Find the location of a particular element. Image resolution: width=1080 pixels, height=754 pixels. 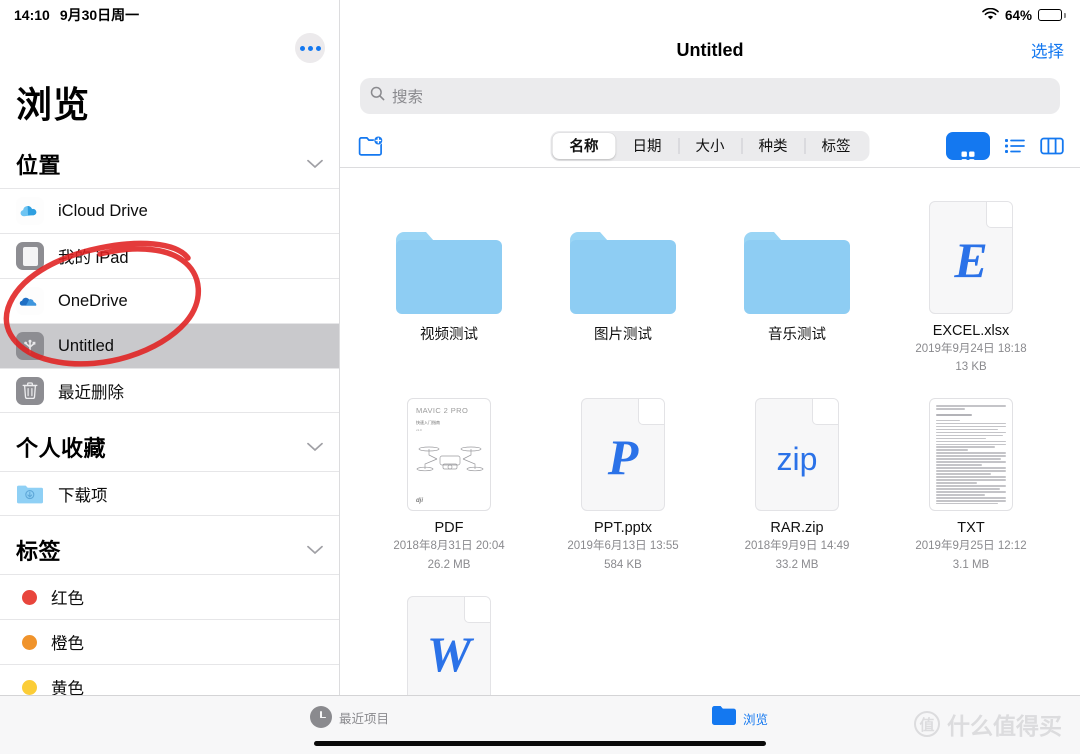

file-item-folder: 视频测试 is located at coordinates (449, 280).